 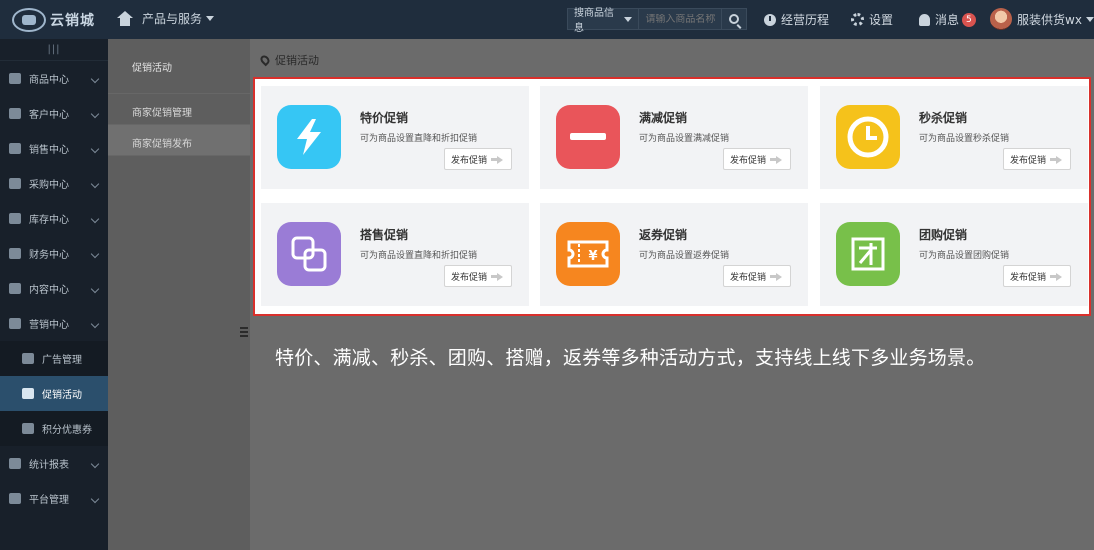 I want to click on user-icon, so click(x=15, y=113).